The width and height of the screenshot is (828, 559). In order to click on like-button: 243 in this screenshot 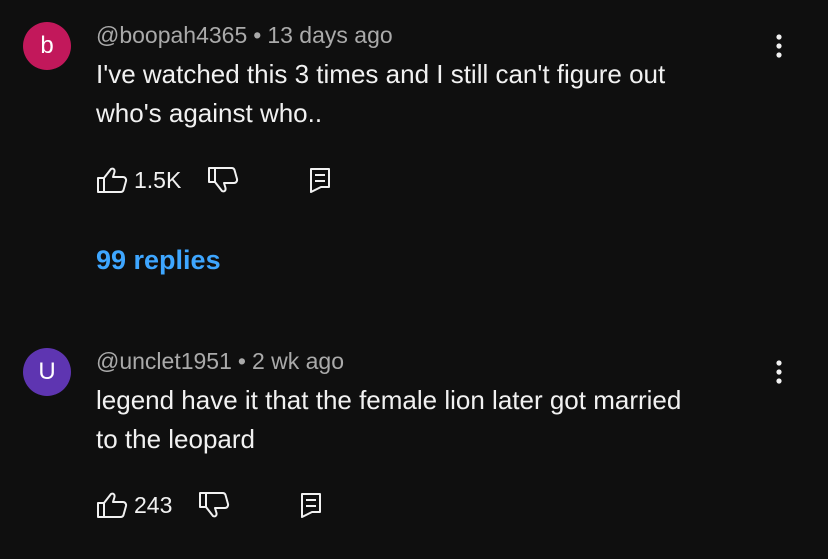, I will do `click(134, 505)`.